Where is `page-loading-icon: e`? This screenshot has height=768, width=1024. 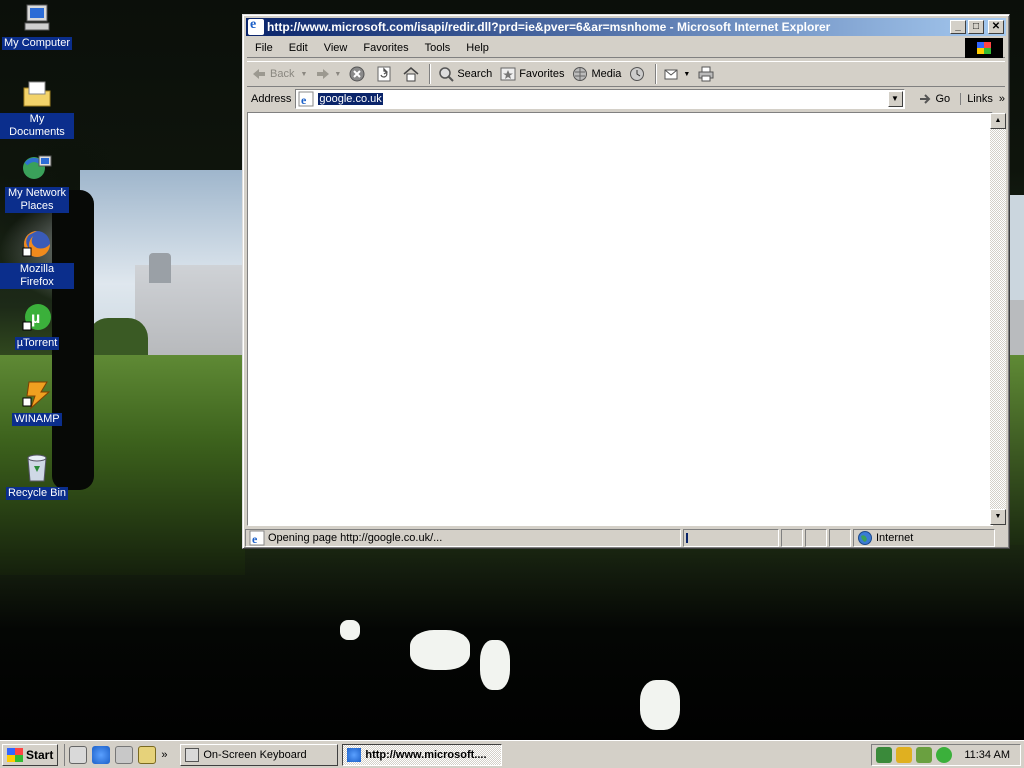 page-loading-icon: e is located at coordinates (257, 538).